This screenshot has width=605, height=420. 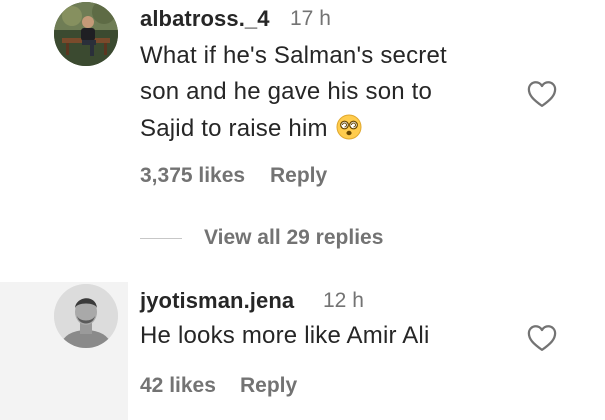 I want to click on view-replies-button: View all 29 replies, so click(x=261, y=238).